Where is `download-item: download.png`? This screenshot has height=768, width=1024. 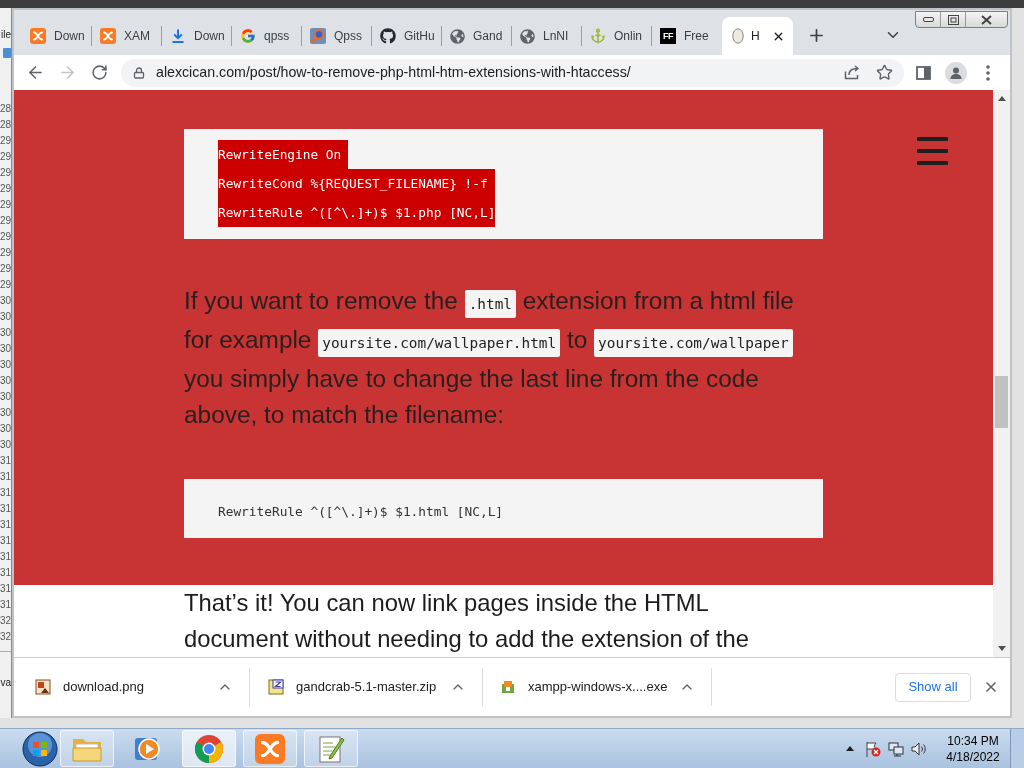 download-item: download.png is located at coordinates (89, 687).